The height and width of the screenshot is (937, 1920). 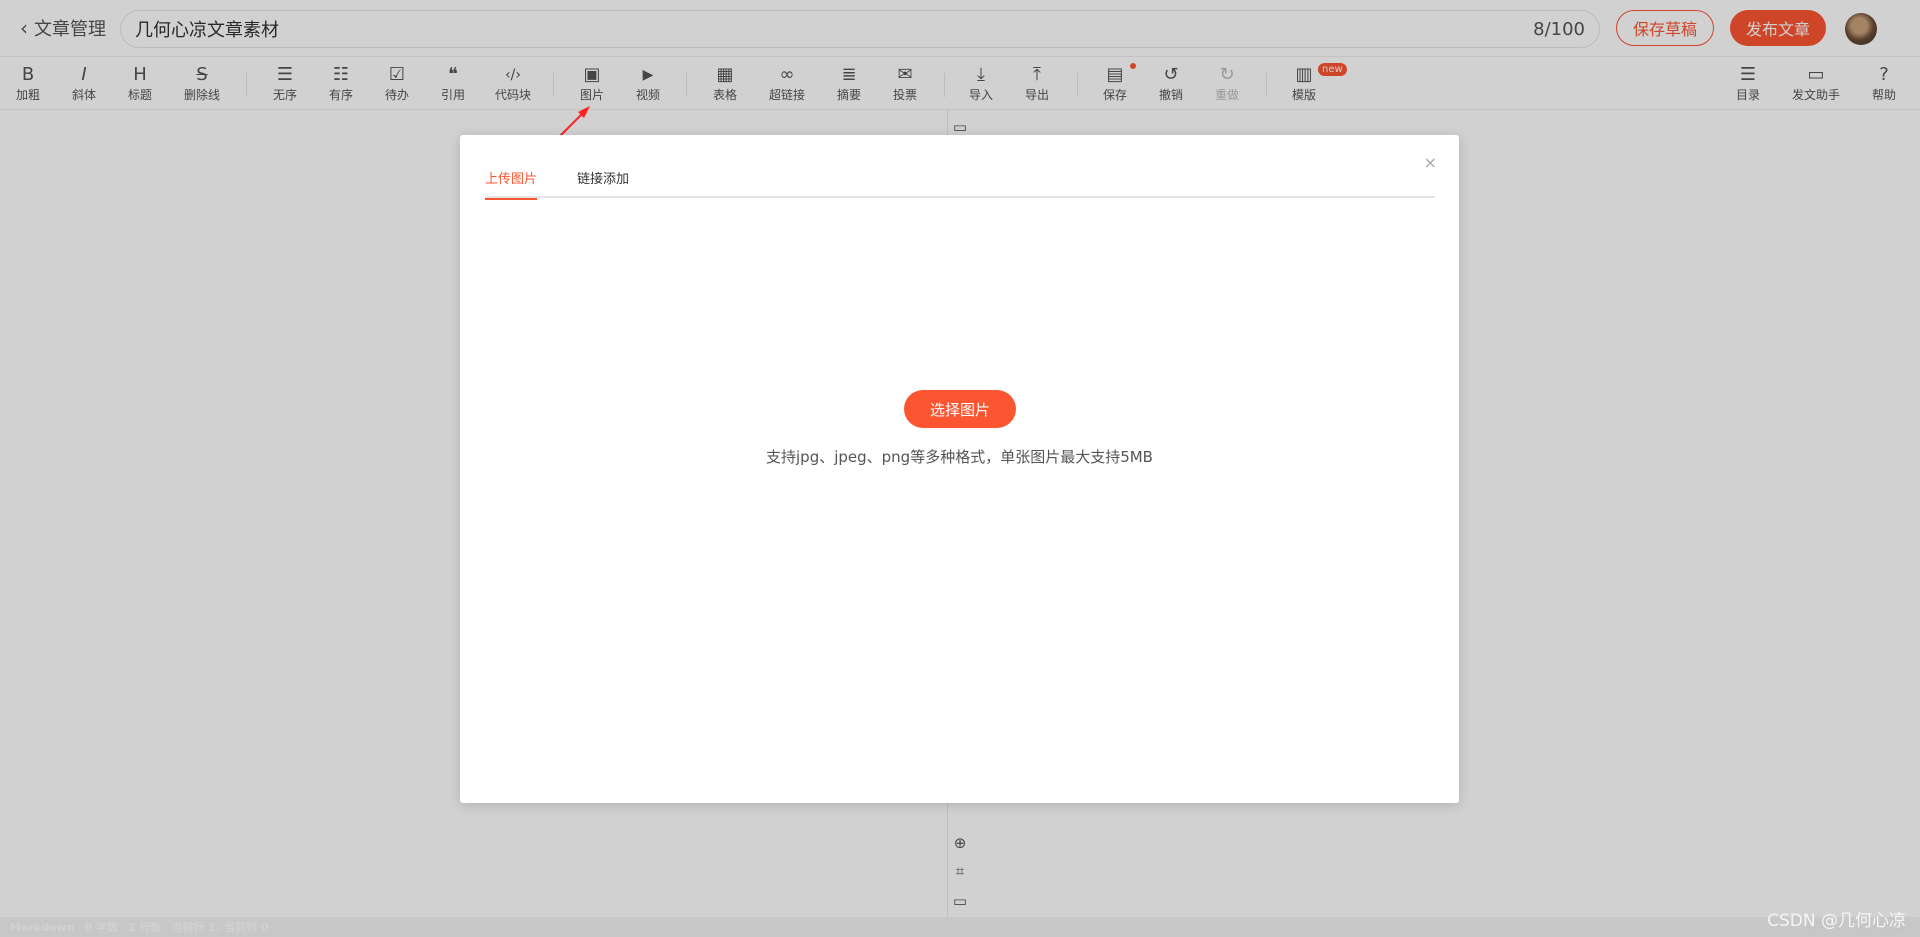 What do you see at coordinates (1836, 921) in the screenshot?
I see `watermark: CSDN @几何心凉` at bounding box center [1836, 921].